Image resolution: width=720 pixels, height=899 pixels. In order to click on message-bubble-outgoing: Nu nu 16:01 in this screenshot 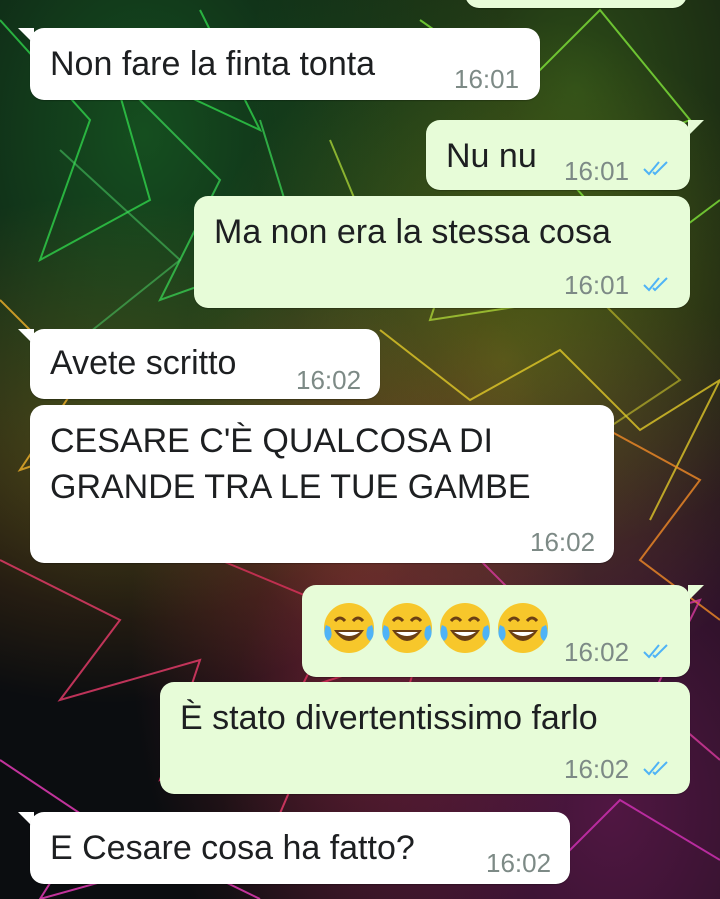, I will do `click(558, 155)`.